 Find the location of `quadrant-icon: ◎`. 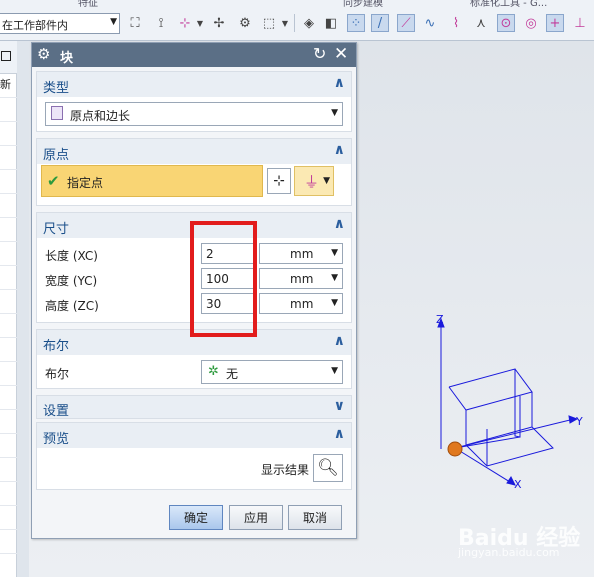

quadrant-icon: ◎ is located at coordinates (531, 23).